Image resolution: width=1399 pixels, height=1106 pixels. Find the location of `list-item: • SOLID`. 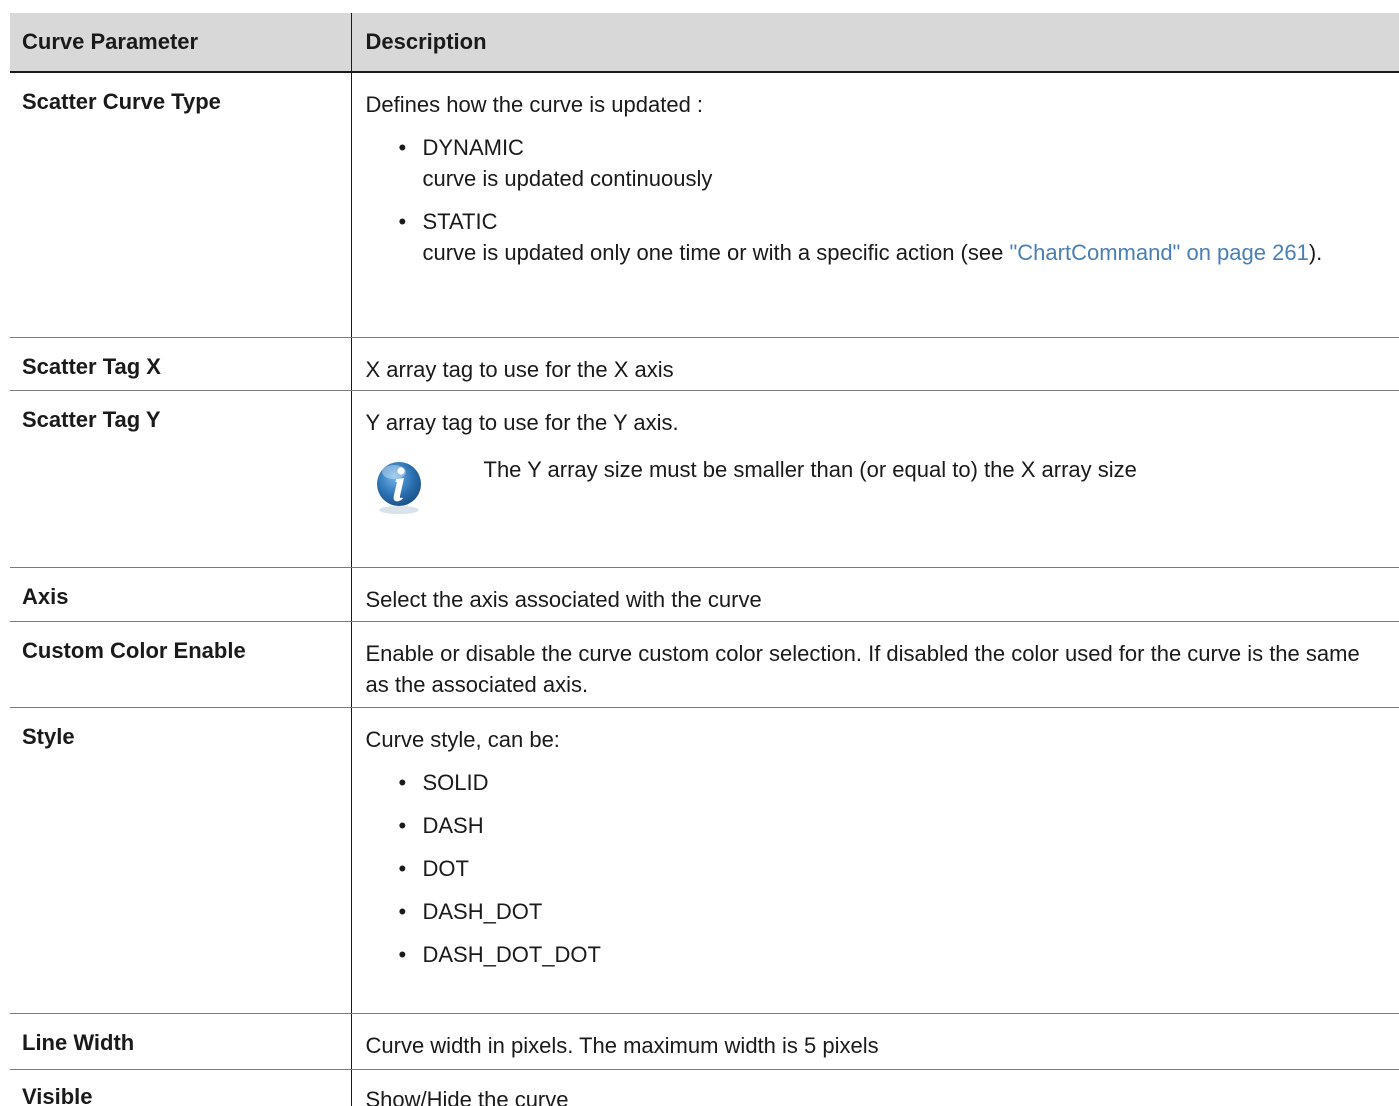

list-item: • SOLID is located at coordinates (892, 782).